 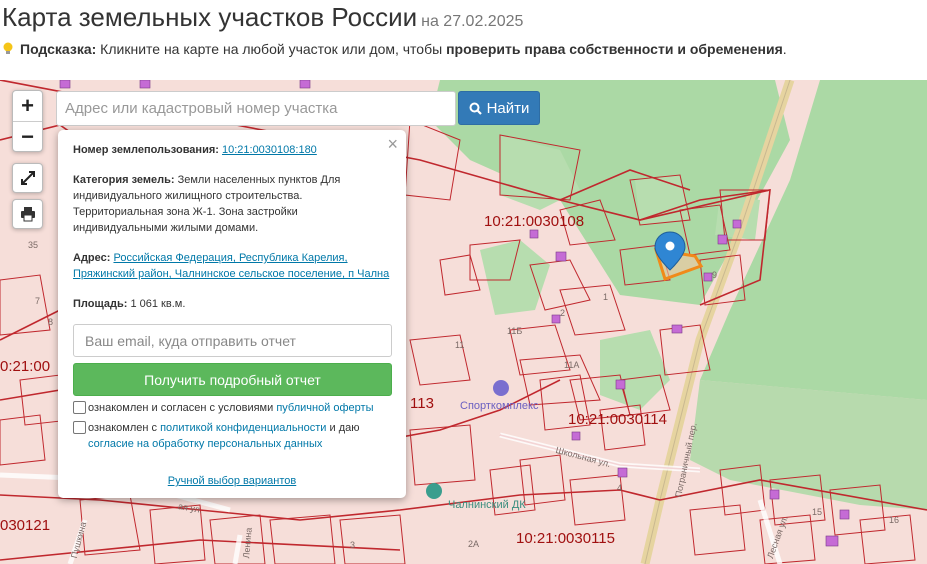 I want to click on search-button: Найти, so click(x=499, y=108).